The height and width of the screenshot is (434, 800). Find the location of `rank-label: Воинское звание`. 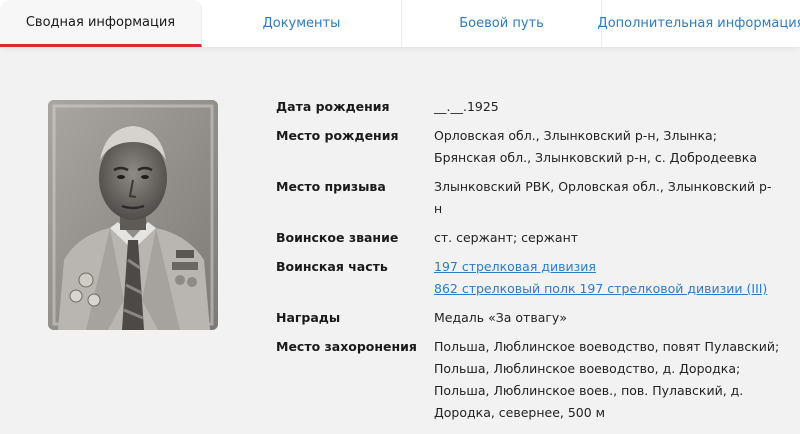

rank-label: Воинское звание is located at coordinates (337, 237).